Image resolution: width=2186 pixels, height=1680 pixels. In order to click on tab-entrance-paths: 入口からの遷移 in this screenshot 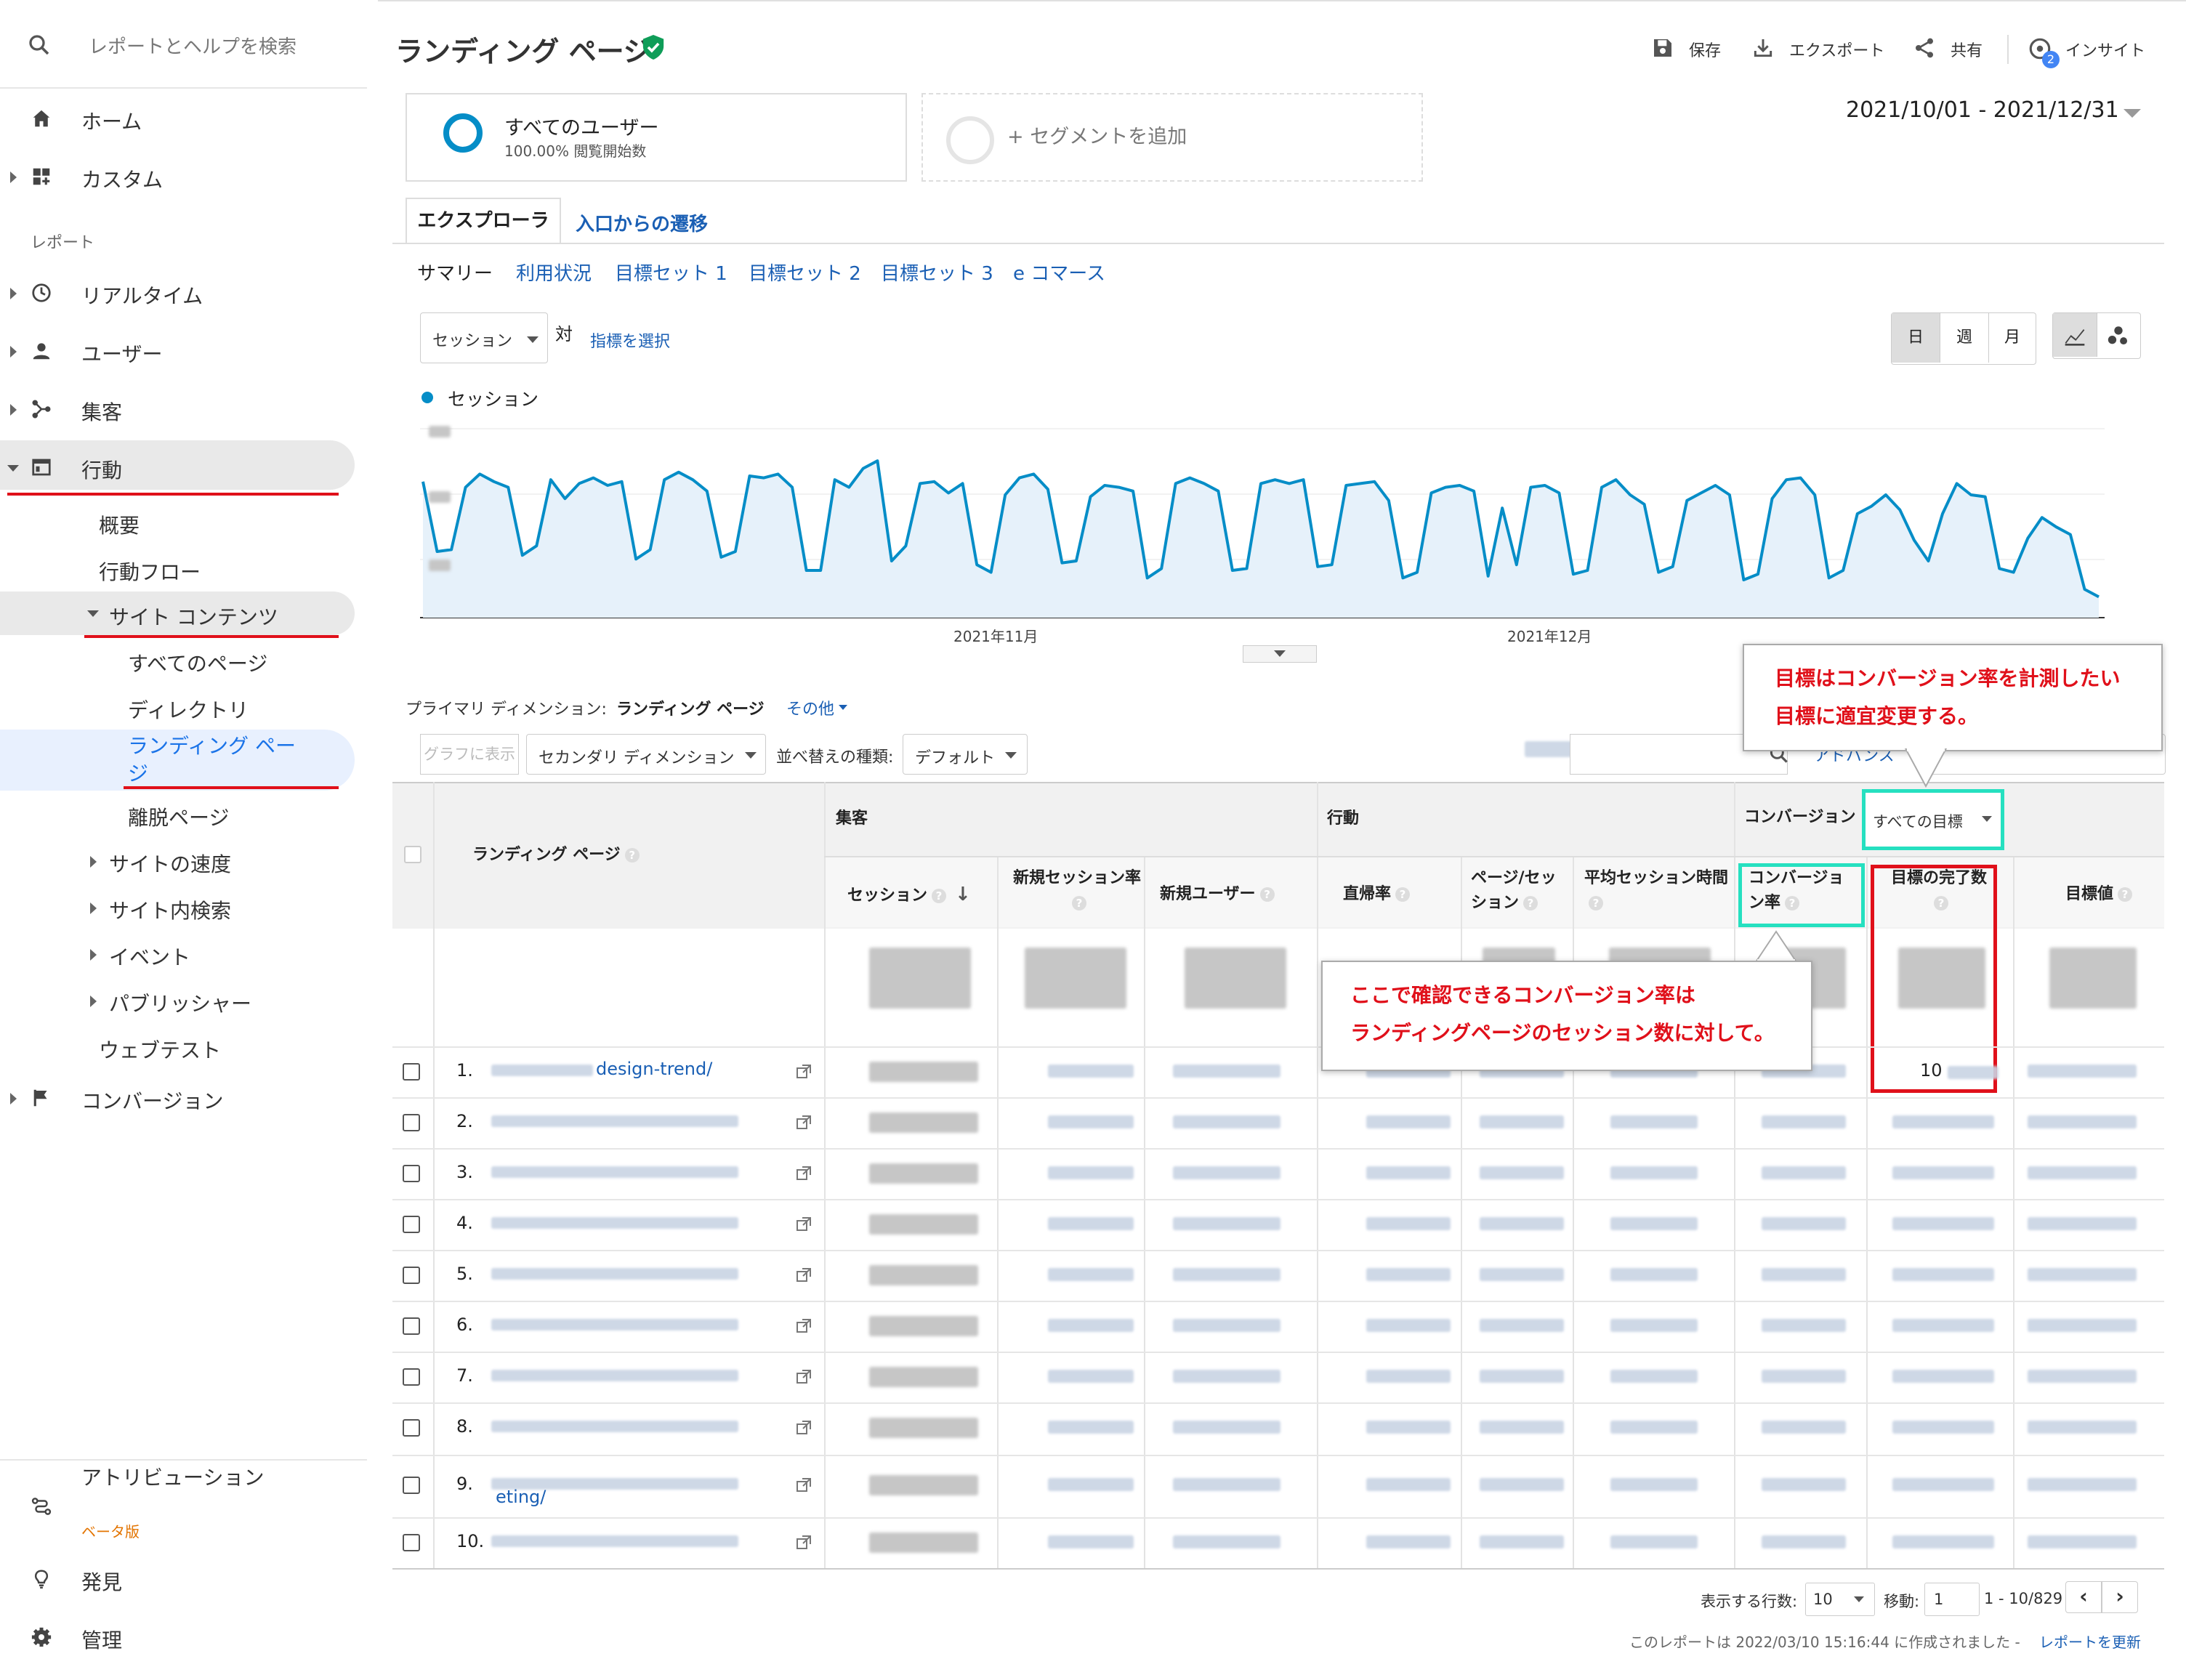, I will do `click(642, 223)`.